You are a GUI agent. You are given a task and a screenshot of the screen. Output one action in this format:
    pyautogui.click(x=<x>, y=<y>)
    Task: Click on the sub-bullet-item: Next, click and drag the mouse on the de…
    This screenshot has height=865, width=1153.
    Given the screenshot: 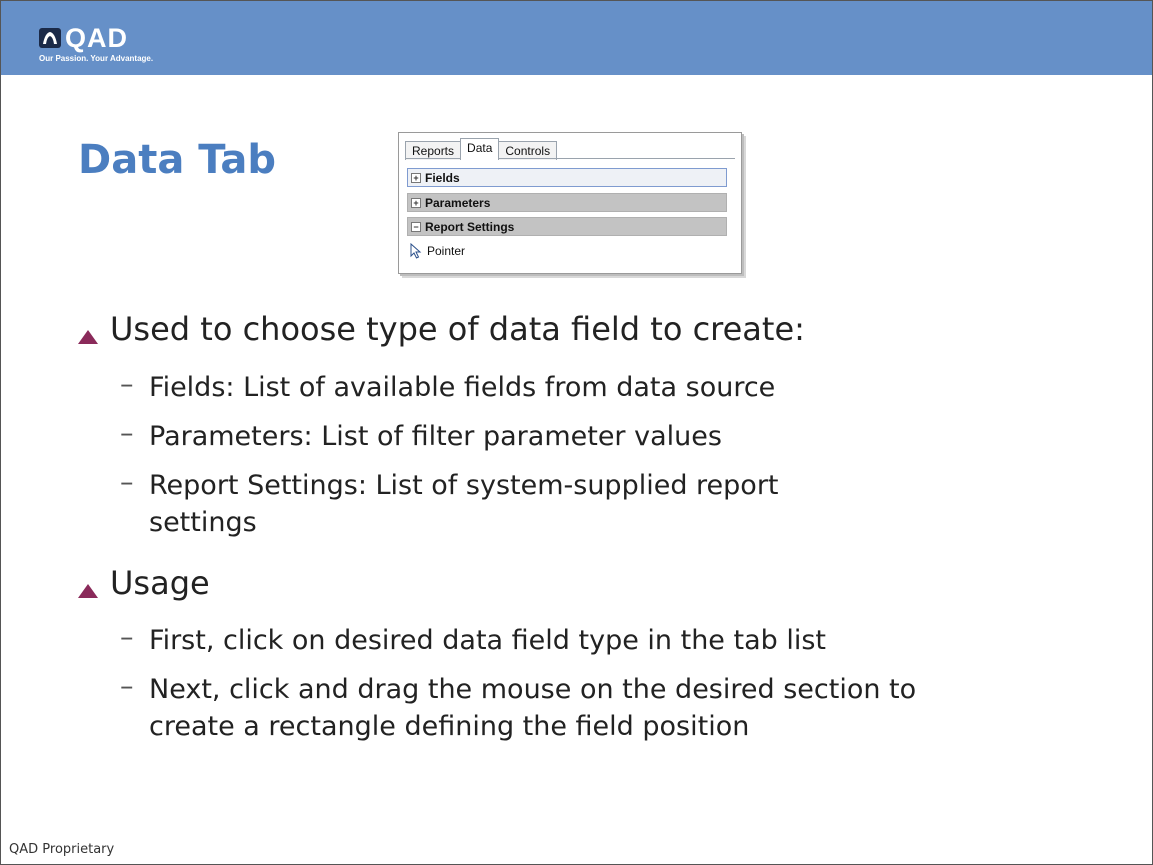 What is the action you would take?
    pyautogui.click(x=533, y=708)
    